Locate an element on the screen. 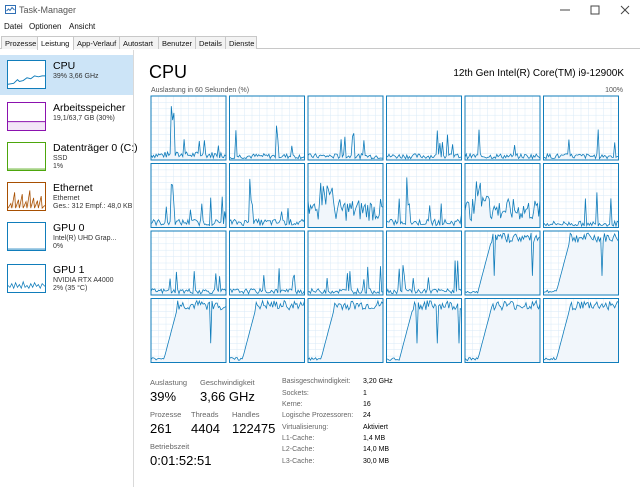 This screenshot has height=487, width=640. speed-label: Geschwindigkeit is located at coordinates (227, 382).